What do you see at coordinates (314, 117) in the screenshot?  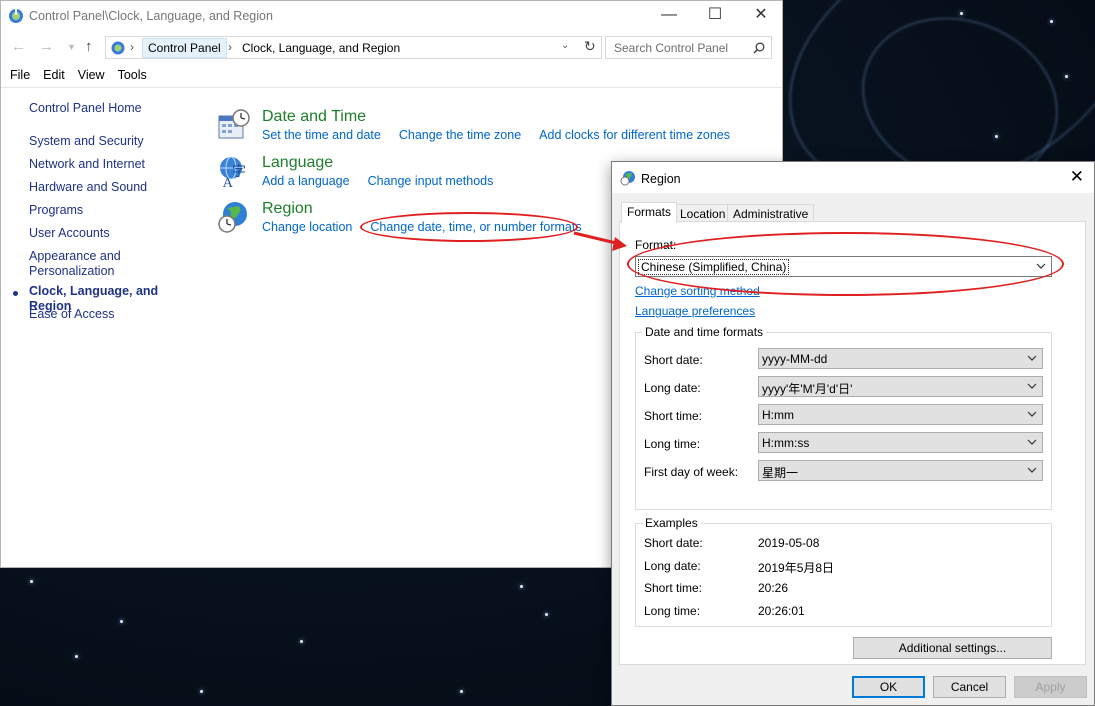 I see `category-title: Date and Time` at bounding box center [314, 117].